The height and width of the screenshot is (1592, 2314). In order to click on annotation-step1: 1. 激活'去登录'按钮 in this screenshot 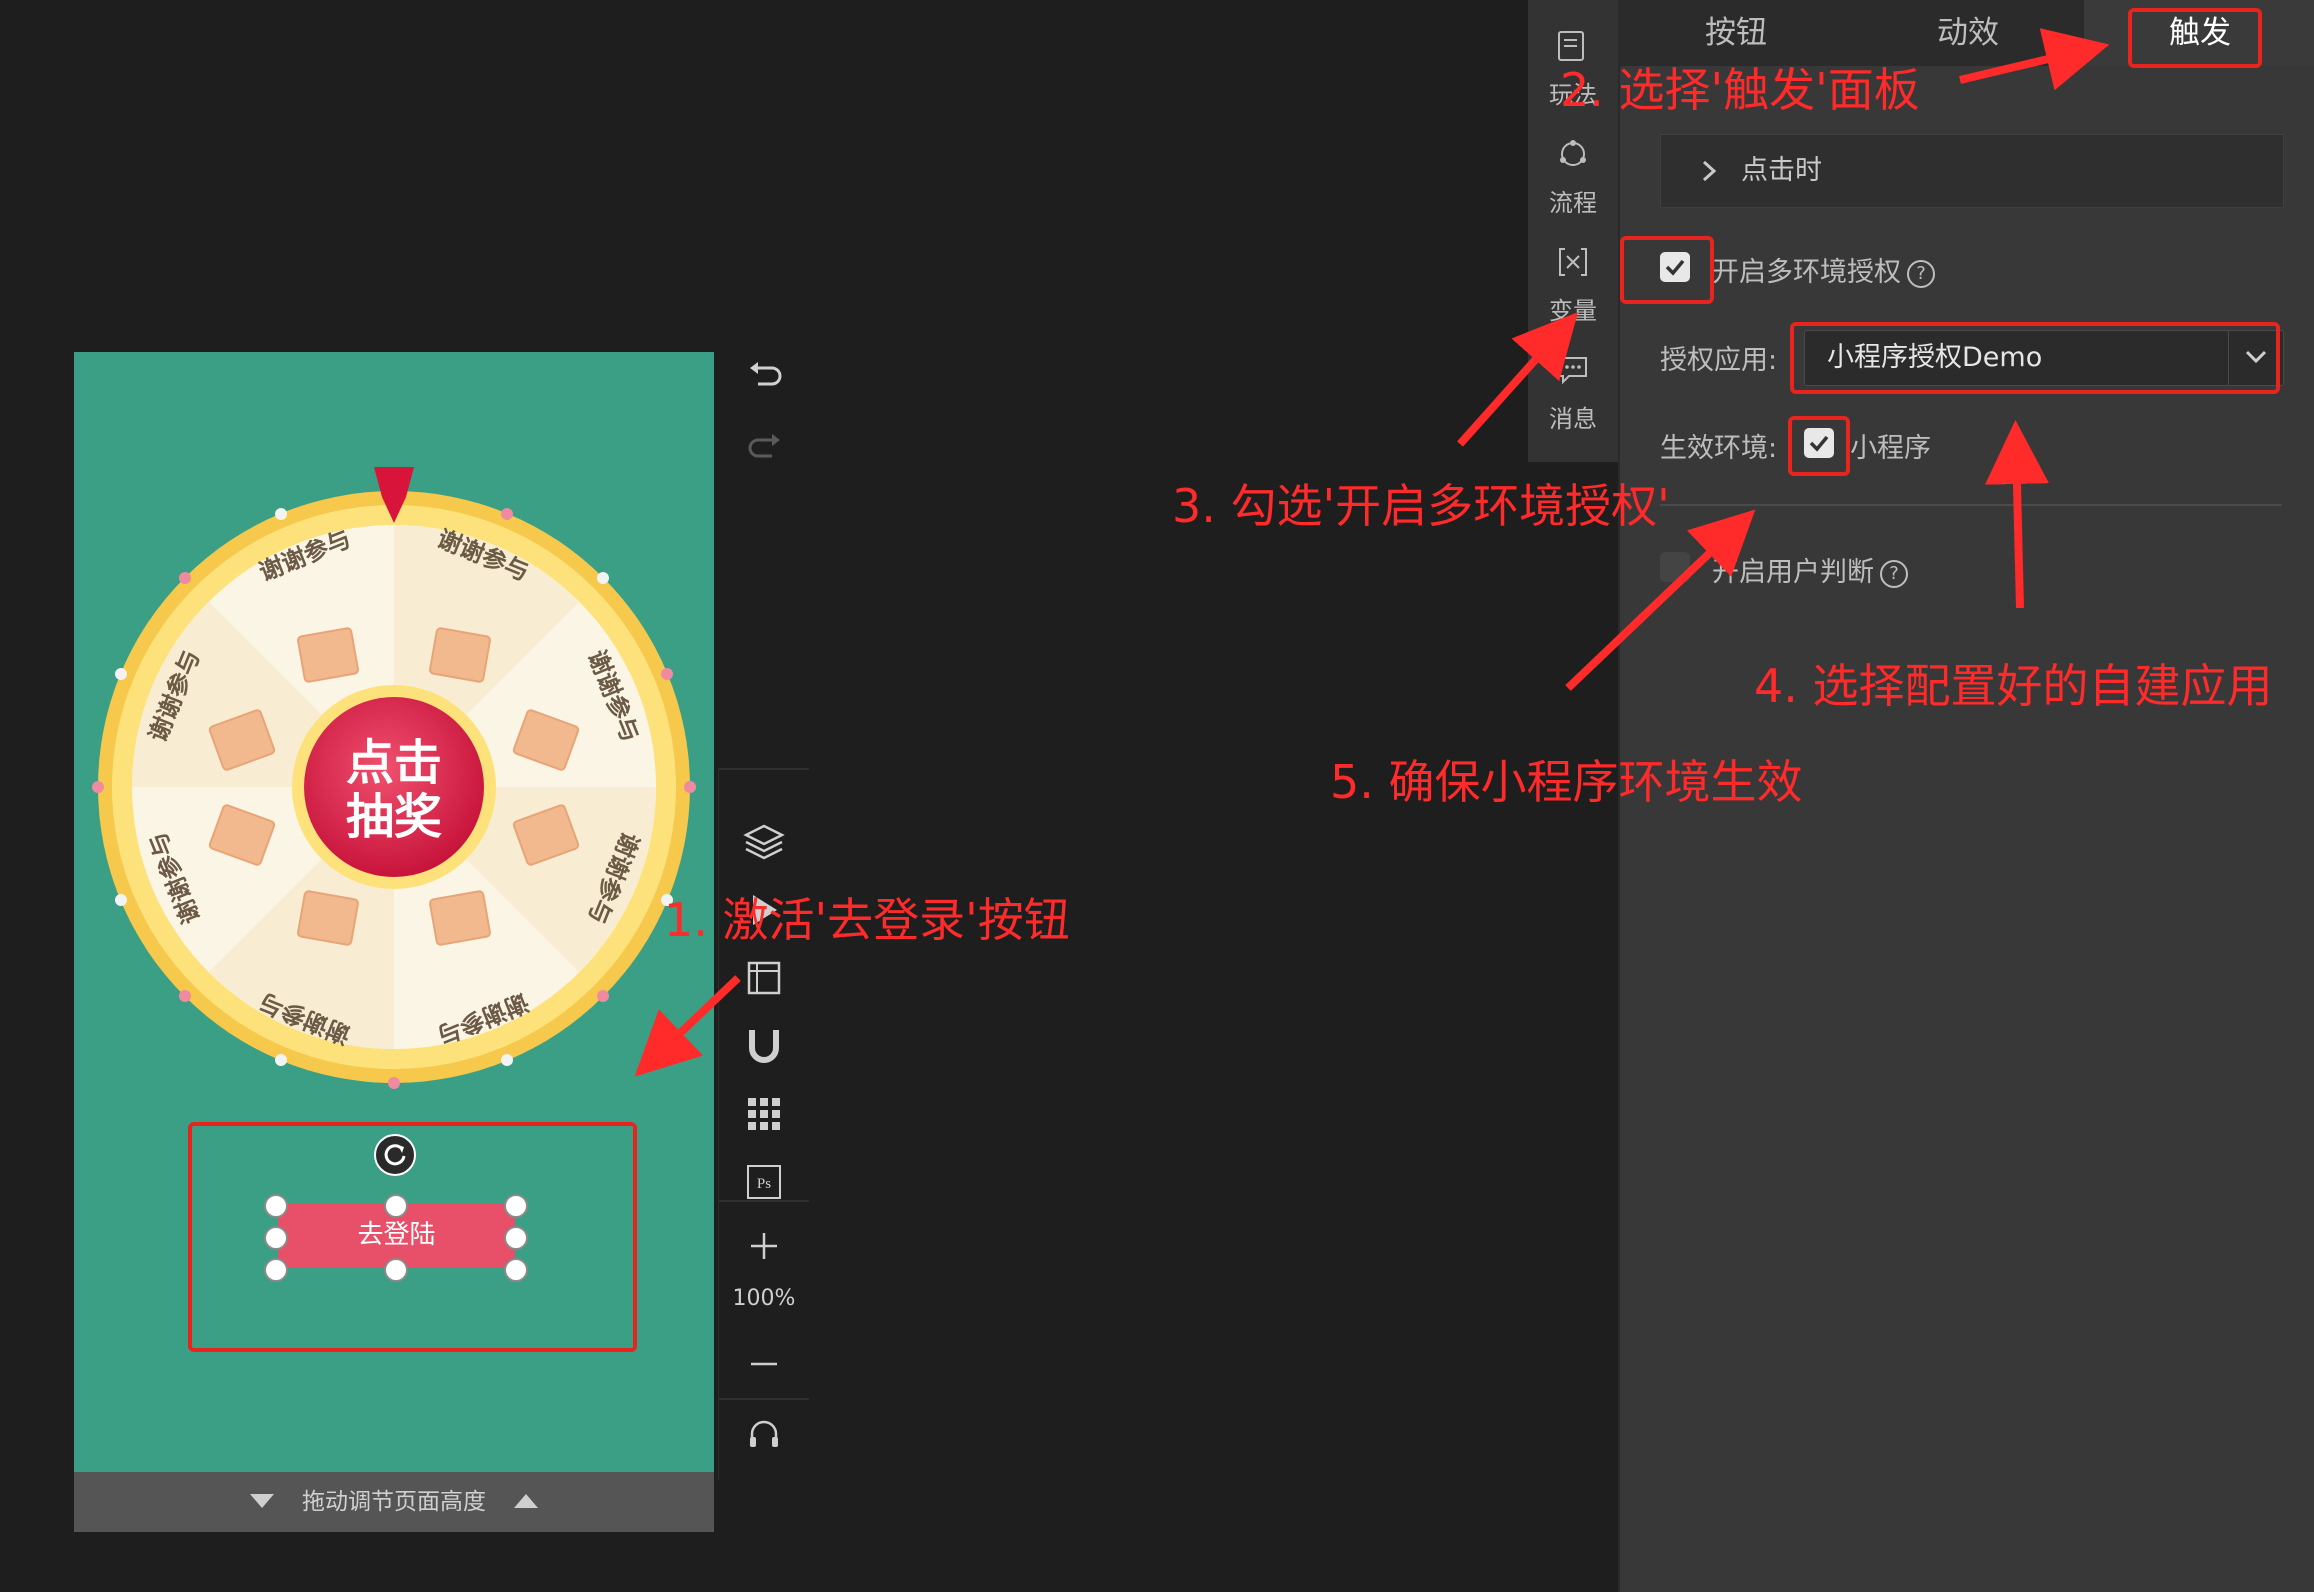, I will do `click(867, 920)`.